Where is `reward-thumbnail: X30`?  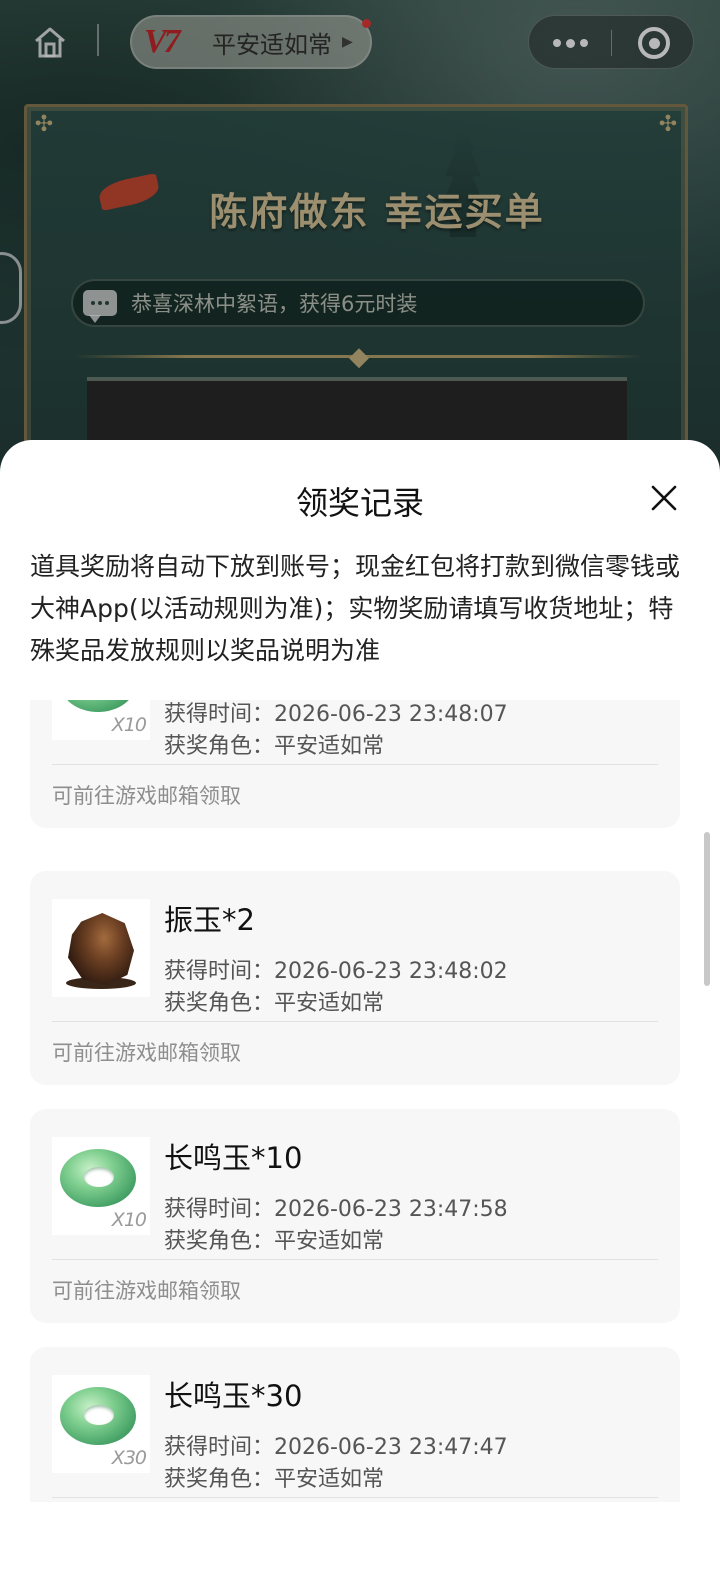 reward-thumbnail: X30 is located at coordinates (101, 1424).